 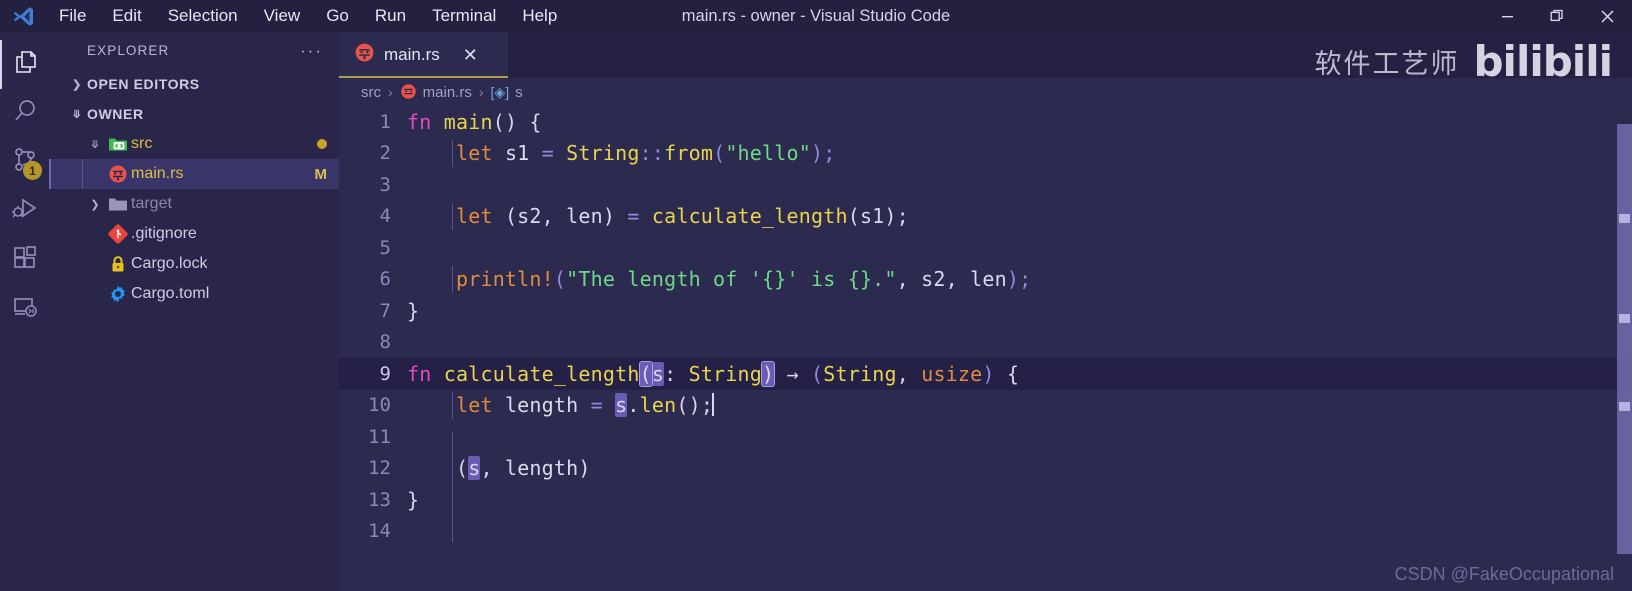 I want to click on token-String: String, so click(x=725, y=373).